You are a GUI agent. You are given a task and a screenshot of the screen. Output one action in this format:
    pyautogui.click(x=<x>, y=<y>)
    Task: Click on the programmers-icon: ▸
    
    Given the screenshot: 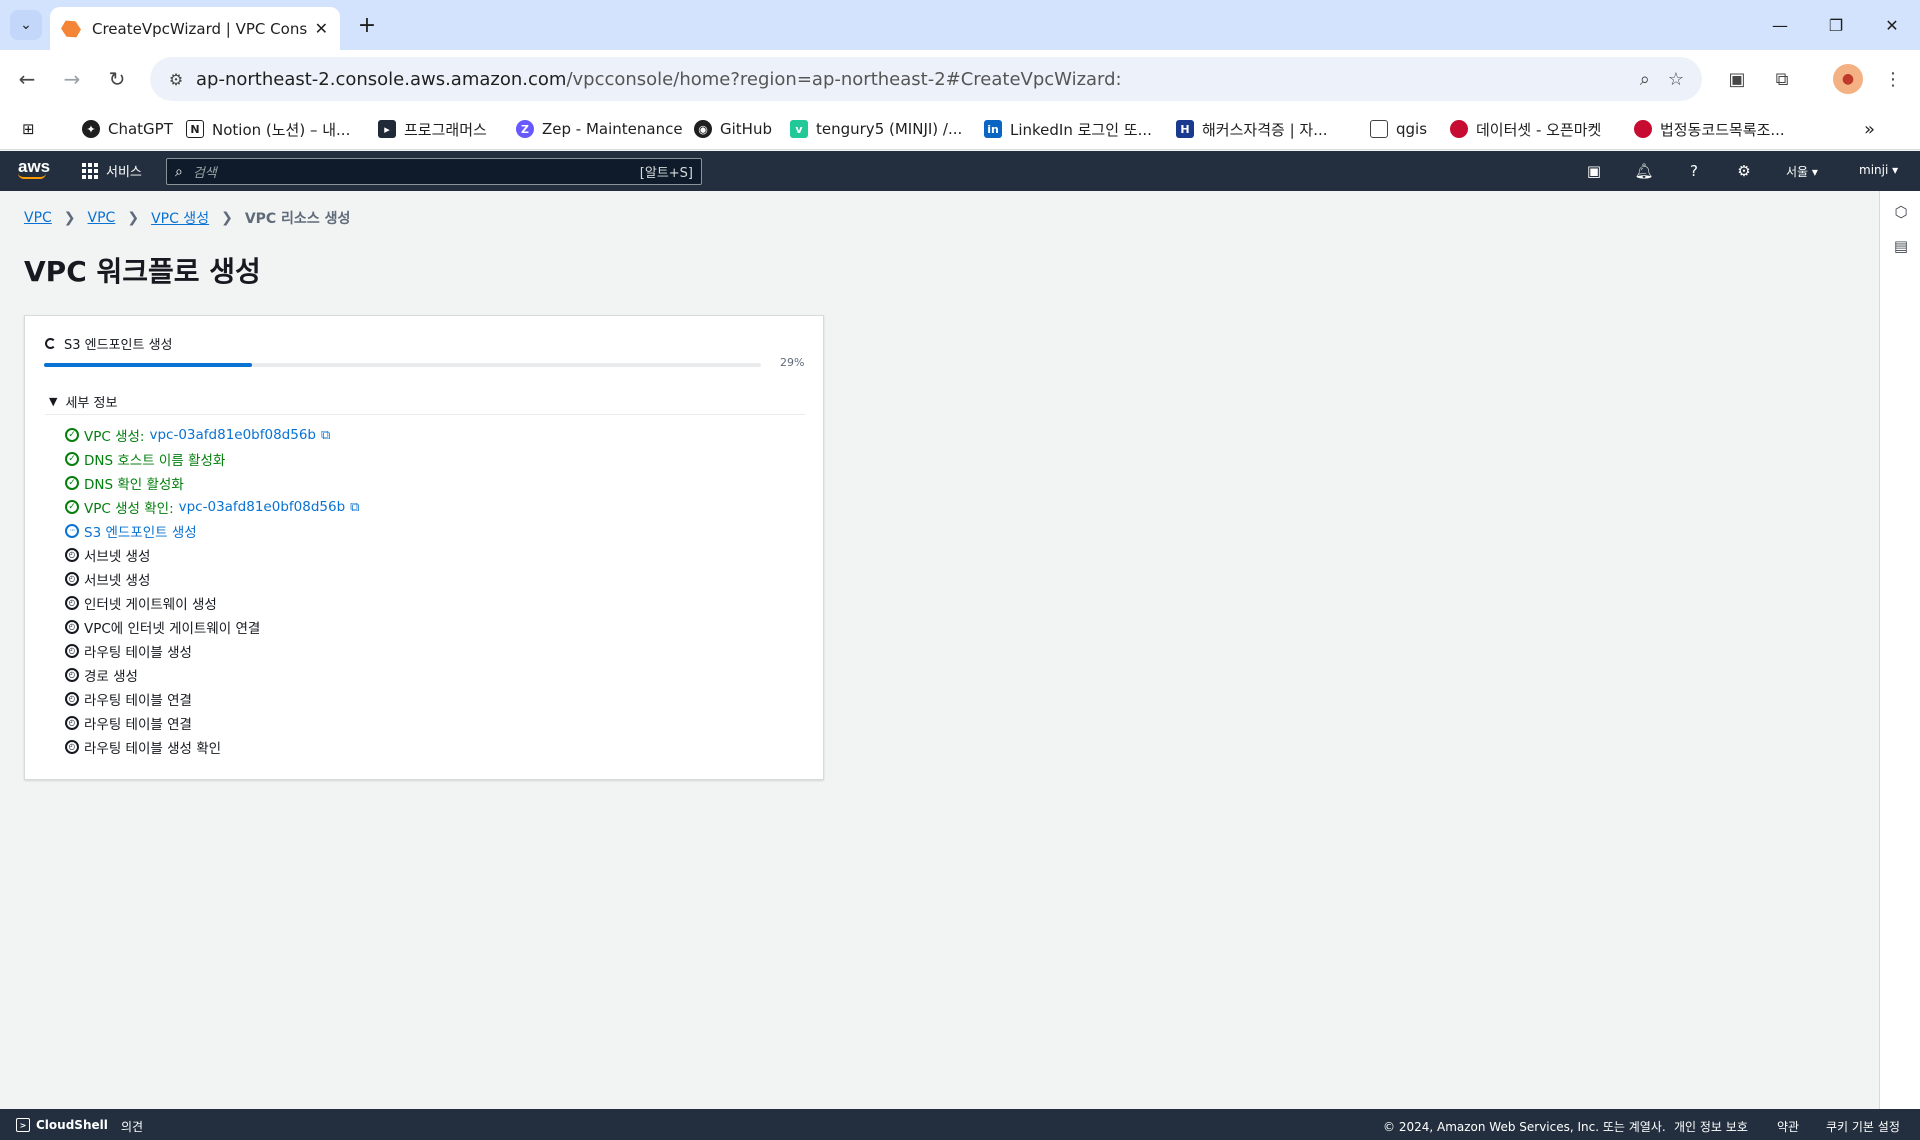 What is the action you would take?
    pyautogui.click(x=387, y=129)
    